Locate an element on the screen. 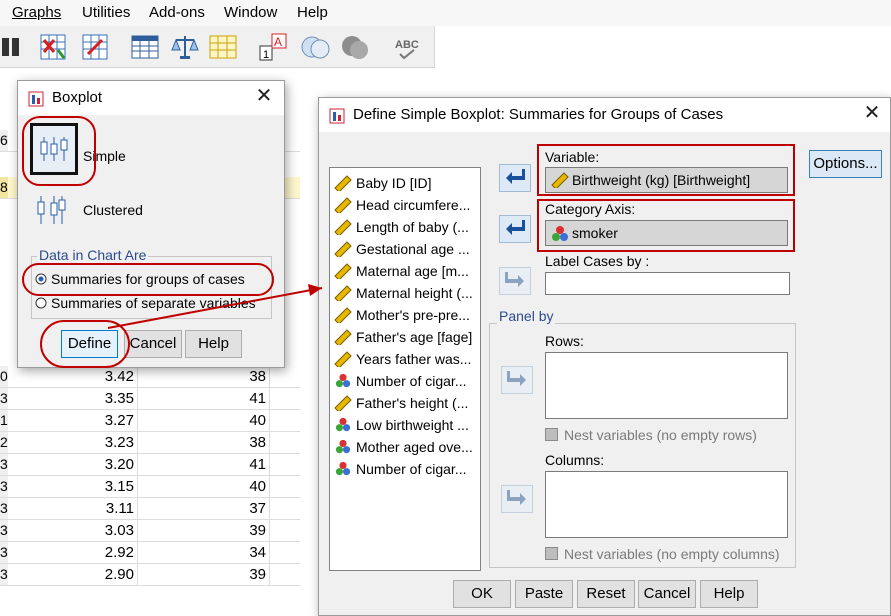 The width and height of the screenshot is (891, 616). table-row: 1 3.27 40 is located at coordinates (150, 421).